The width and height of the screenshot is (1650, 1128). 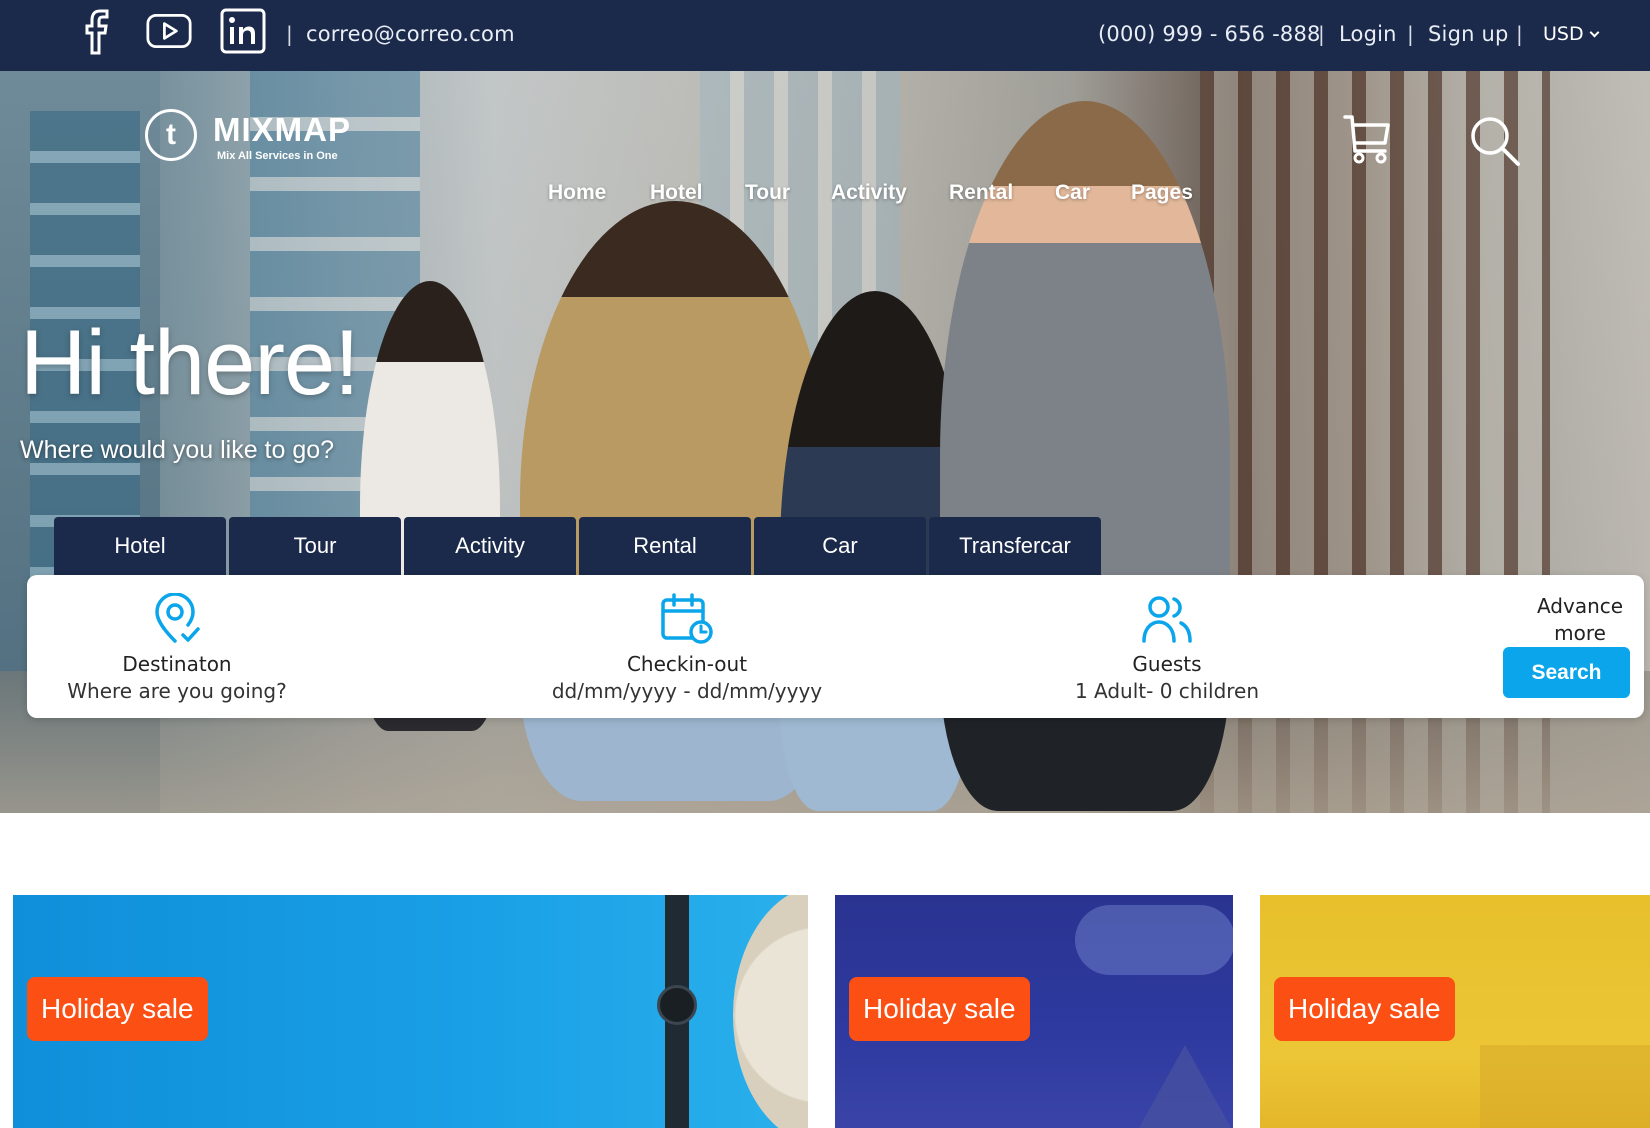 What do you see at coordinates (869, 193) in the screenshot?
I see `nav-activity: Activity` at bounding box center [869, 193].